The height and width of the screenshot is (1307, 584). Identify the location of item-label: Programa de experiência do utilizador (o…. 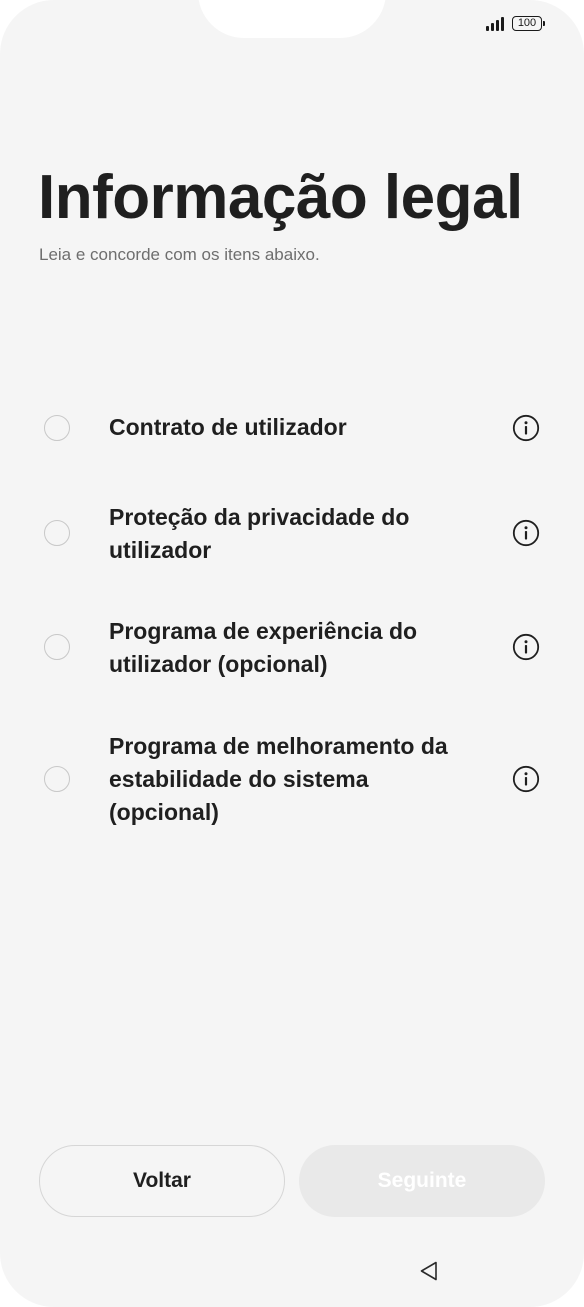
(263, 647).